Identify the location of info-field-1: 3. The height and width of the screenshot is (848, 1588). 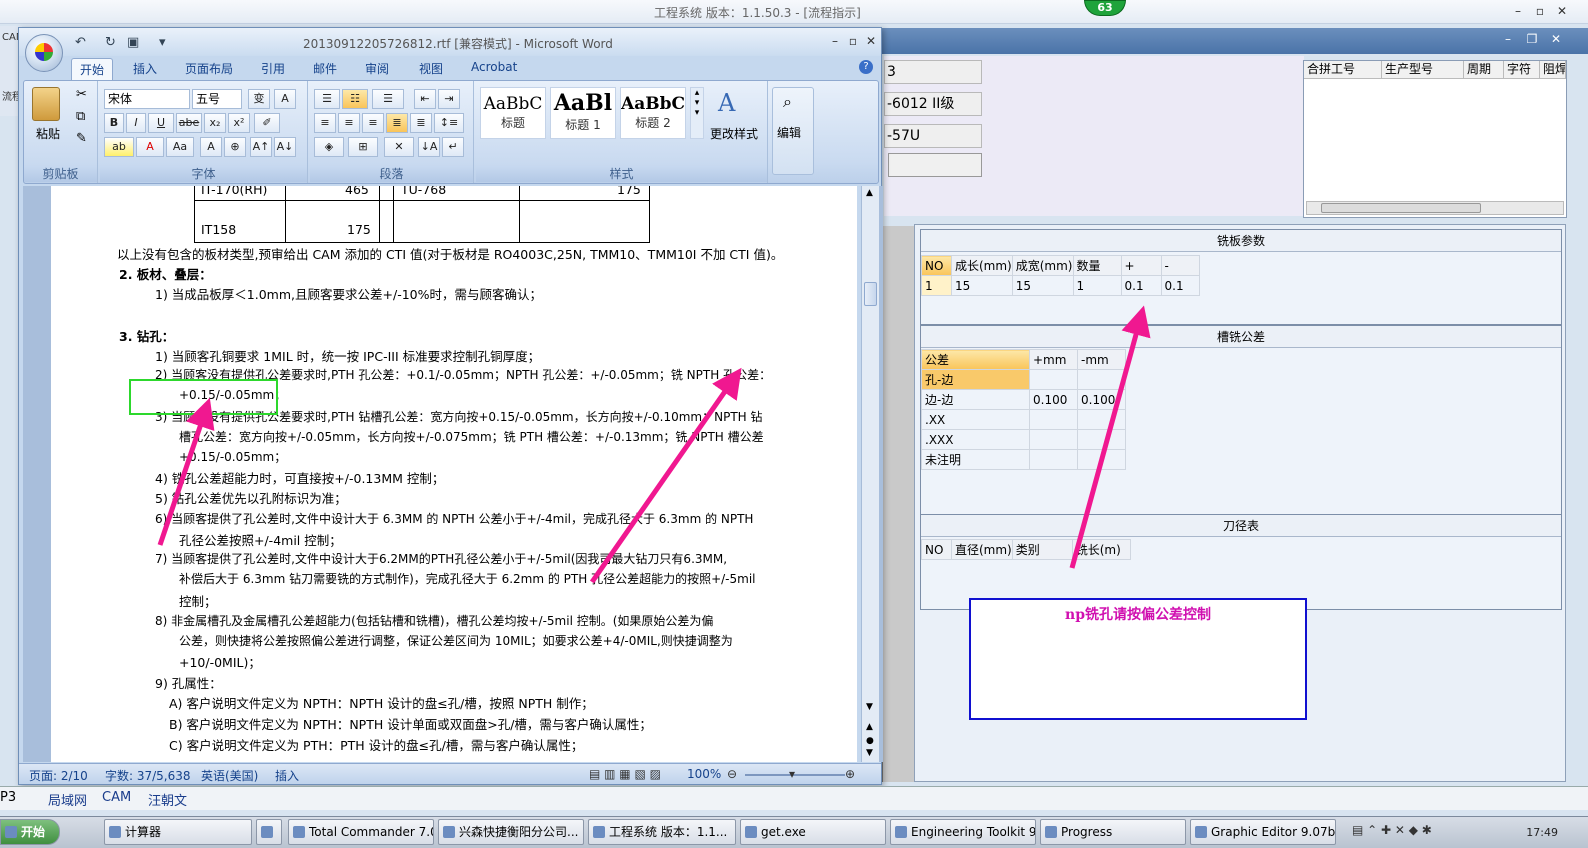
(933, 72).